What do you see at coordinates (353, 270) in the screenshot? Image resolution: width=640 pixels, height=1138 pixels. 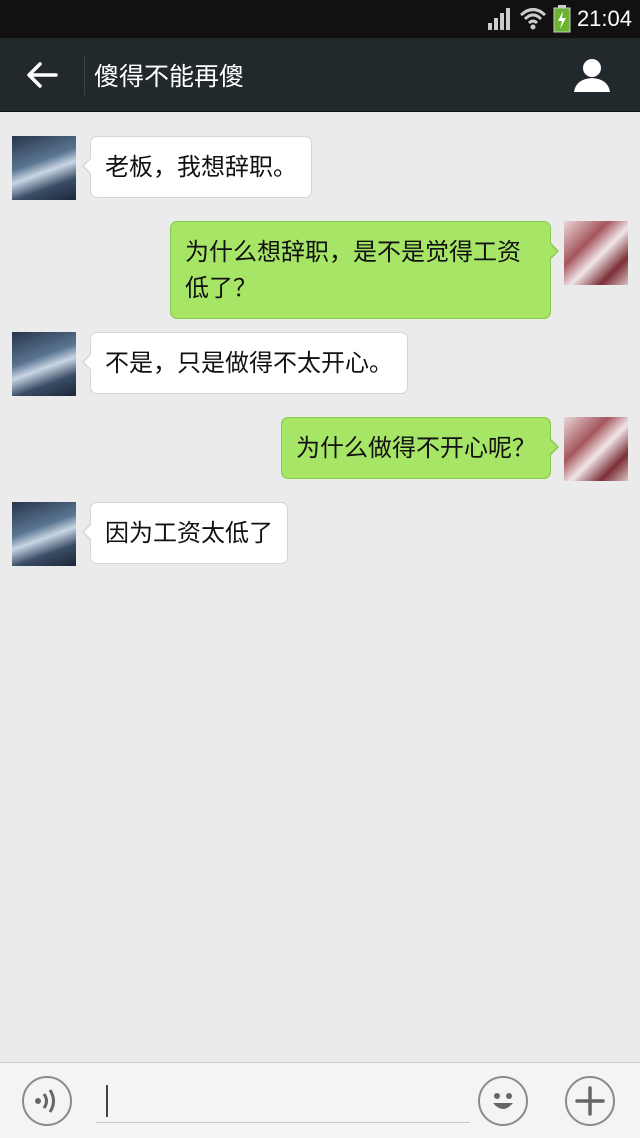 I see `message-text: 为什么想辞职，是不是觉得工资低了？` at bounding box center [353, 270].